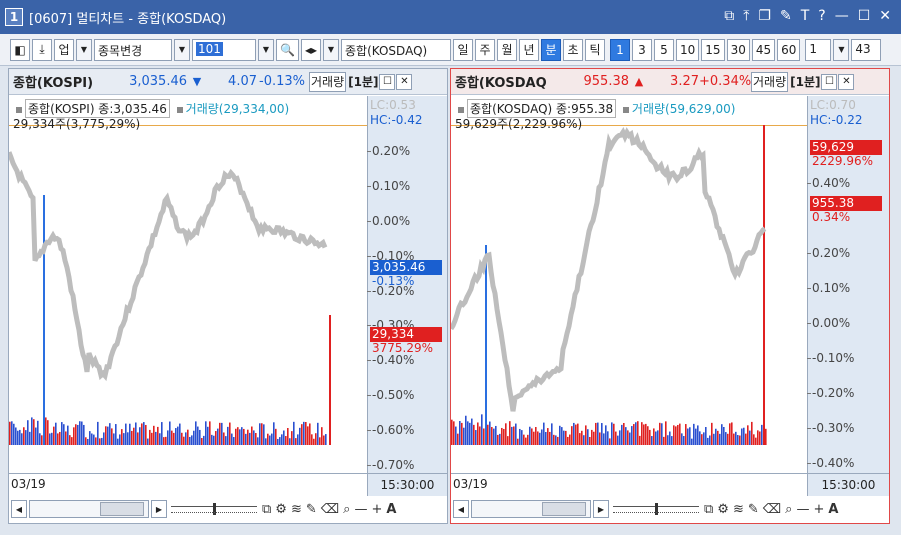 Image resolution: width=901 pixels, height=535 pixels. What do you see at coordinates (746, 16) in the screenshot?
I see `pin-icon: ⤒` at bounding box center [746, 16].